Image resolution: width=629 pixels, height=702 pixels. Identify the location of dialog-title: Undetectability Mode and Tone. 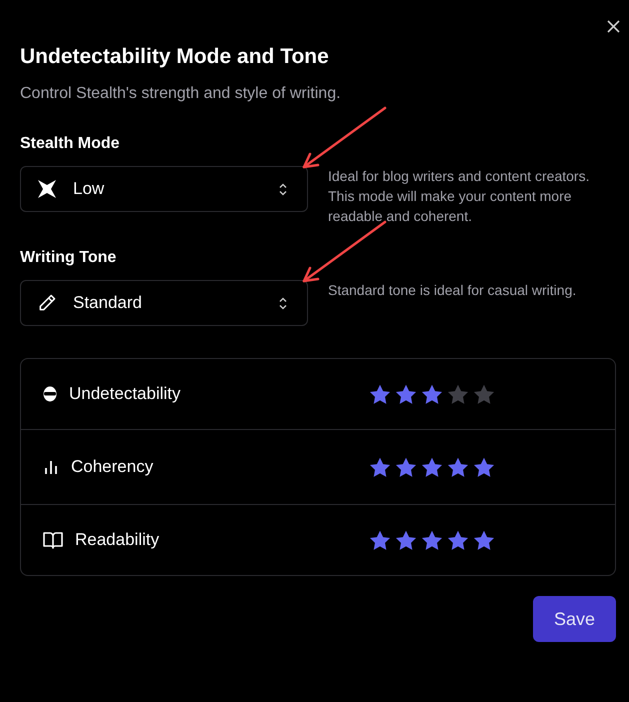
(175, 57).